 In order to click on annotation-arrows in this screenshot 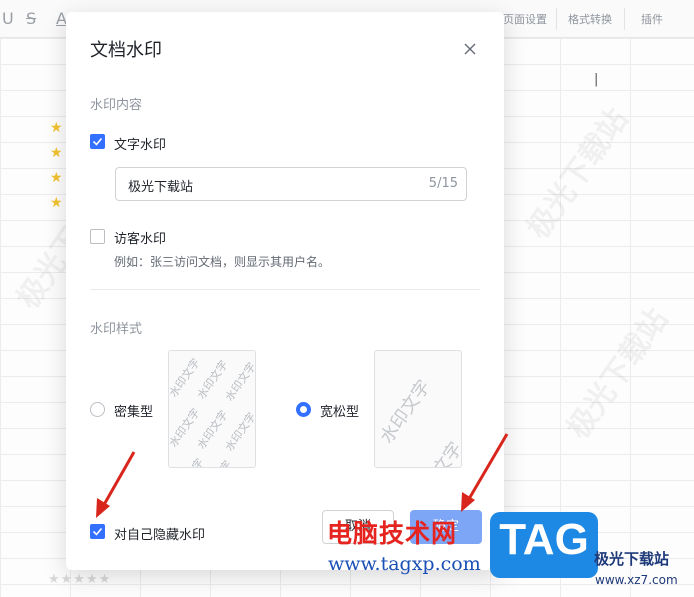, I will do `click(302, 475)`.